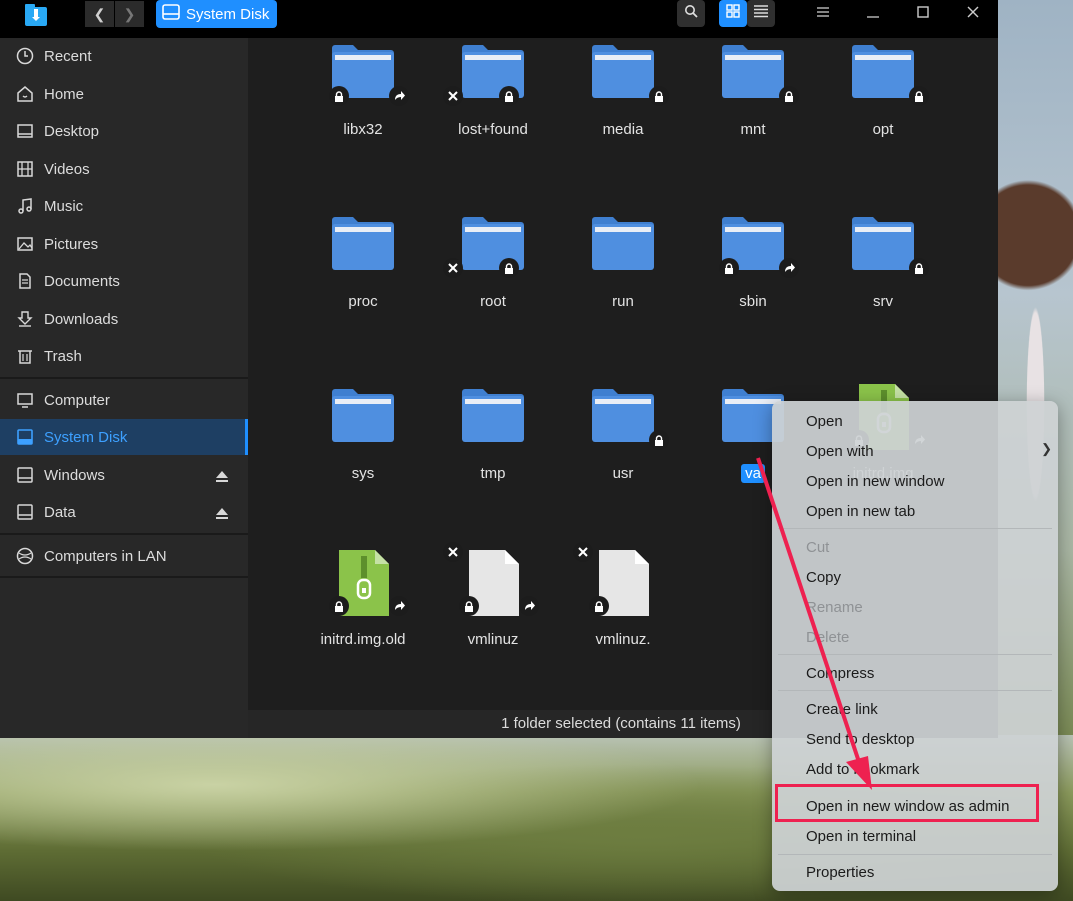 This screenshot has width=1073, height=901. Describe the element at coordinates (834, 607) in the screenshot. I see `menu-item-rename: Rename` at that location.